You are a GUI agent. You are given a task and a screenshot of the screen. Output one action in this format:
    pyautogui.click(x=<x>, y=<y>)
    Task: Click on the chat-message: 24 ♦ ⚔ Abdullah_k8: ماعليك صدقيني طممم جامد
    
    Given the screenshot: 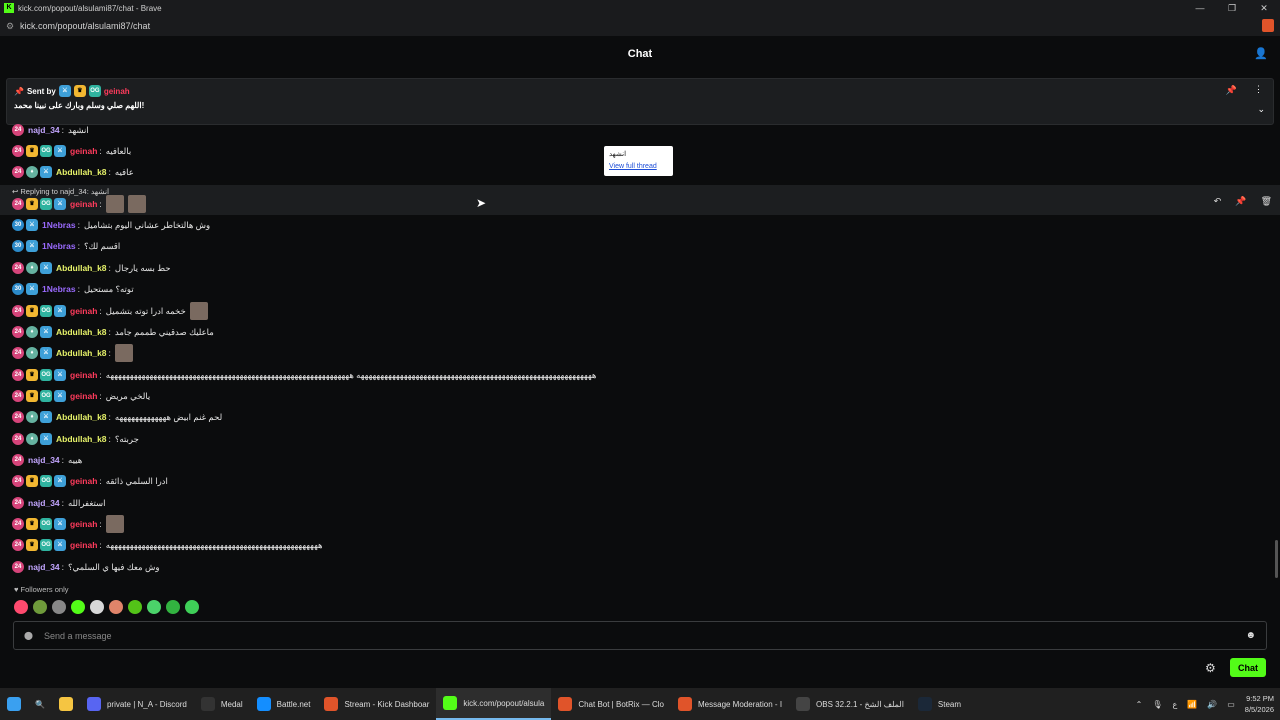 What is the action you would take?
    pyautogui.click(x=113, y=332)
    